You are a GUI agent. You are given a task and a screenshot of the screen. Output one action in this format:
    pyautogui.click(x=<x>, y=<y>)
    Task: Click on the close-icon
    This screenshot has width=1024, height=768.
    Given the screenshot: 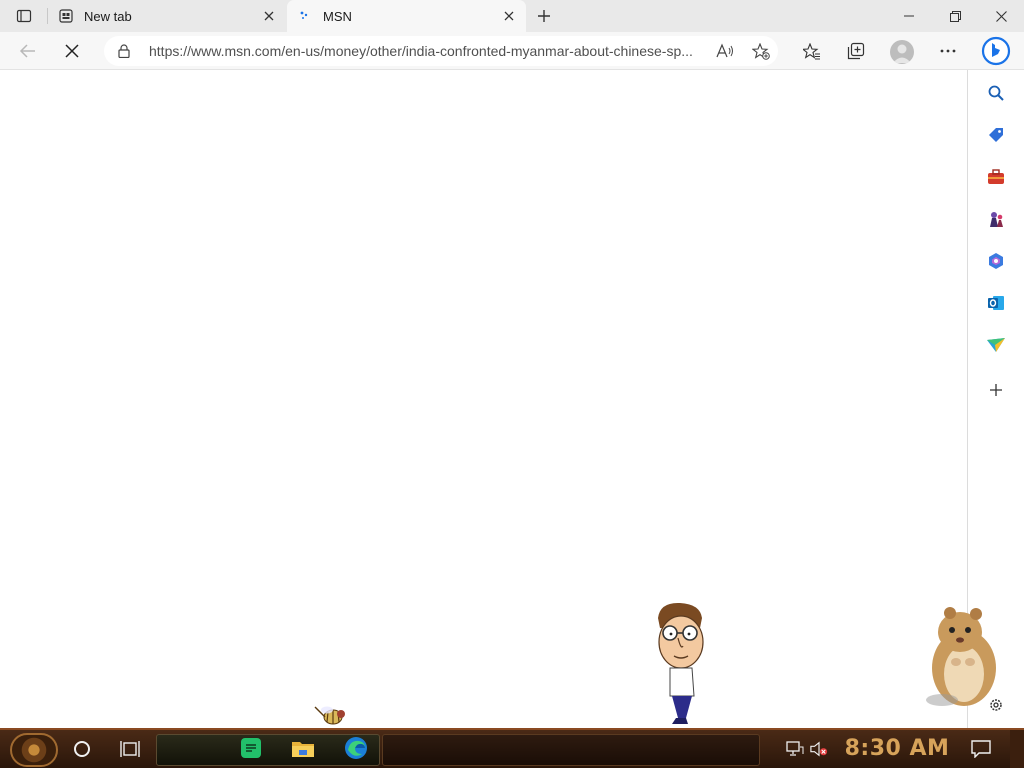 What is the action you would take?
    pyautogui.click(x=1001, y=16)
    